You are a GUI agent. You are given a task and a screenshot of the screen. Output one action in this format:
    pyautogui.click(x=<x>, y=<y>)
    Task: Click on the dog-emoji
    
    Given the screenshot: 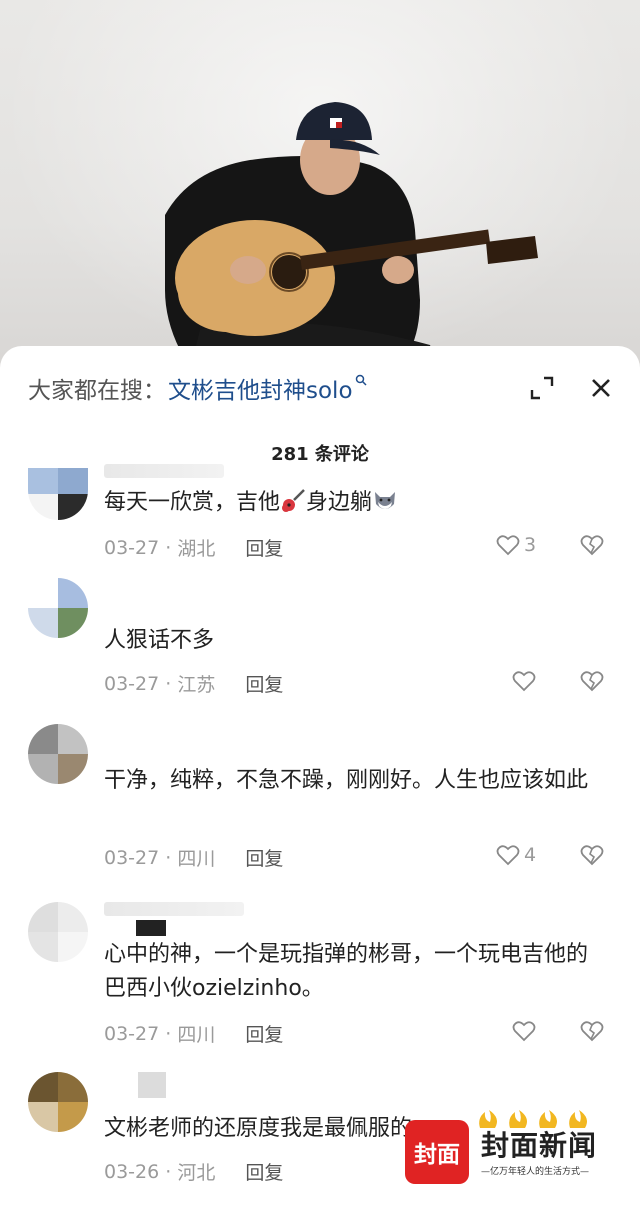 What is the action you would take?
    pyautogui.click(x=385, y=500)
    